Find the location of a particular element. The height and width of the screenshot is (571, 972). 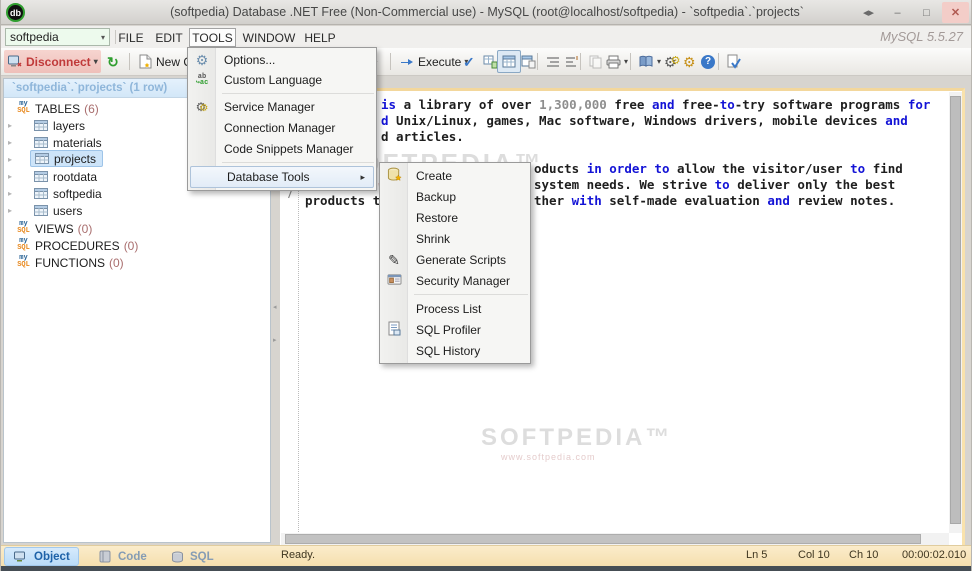

options-button: ⚙ is located at coordinates (689, 61).